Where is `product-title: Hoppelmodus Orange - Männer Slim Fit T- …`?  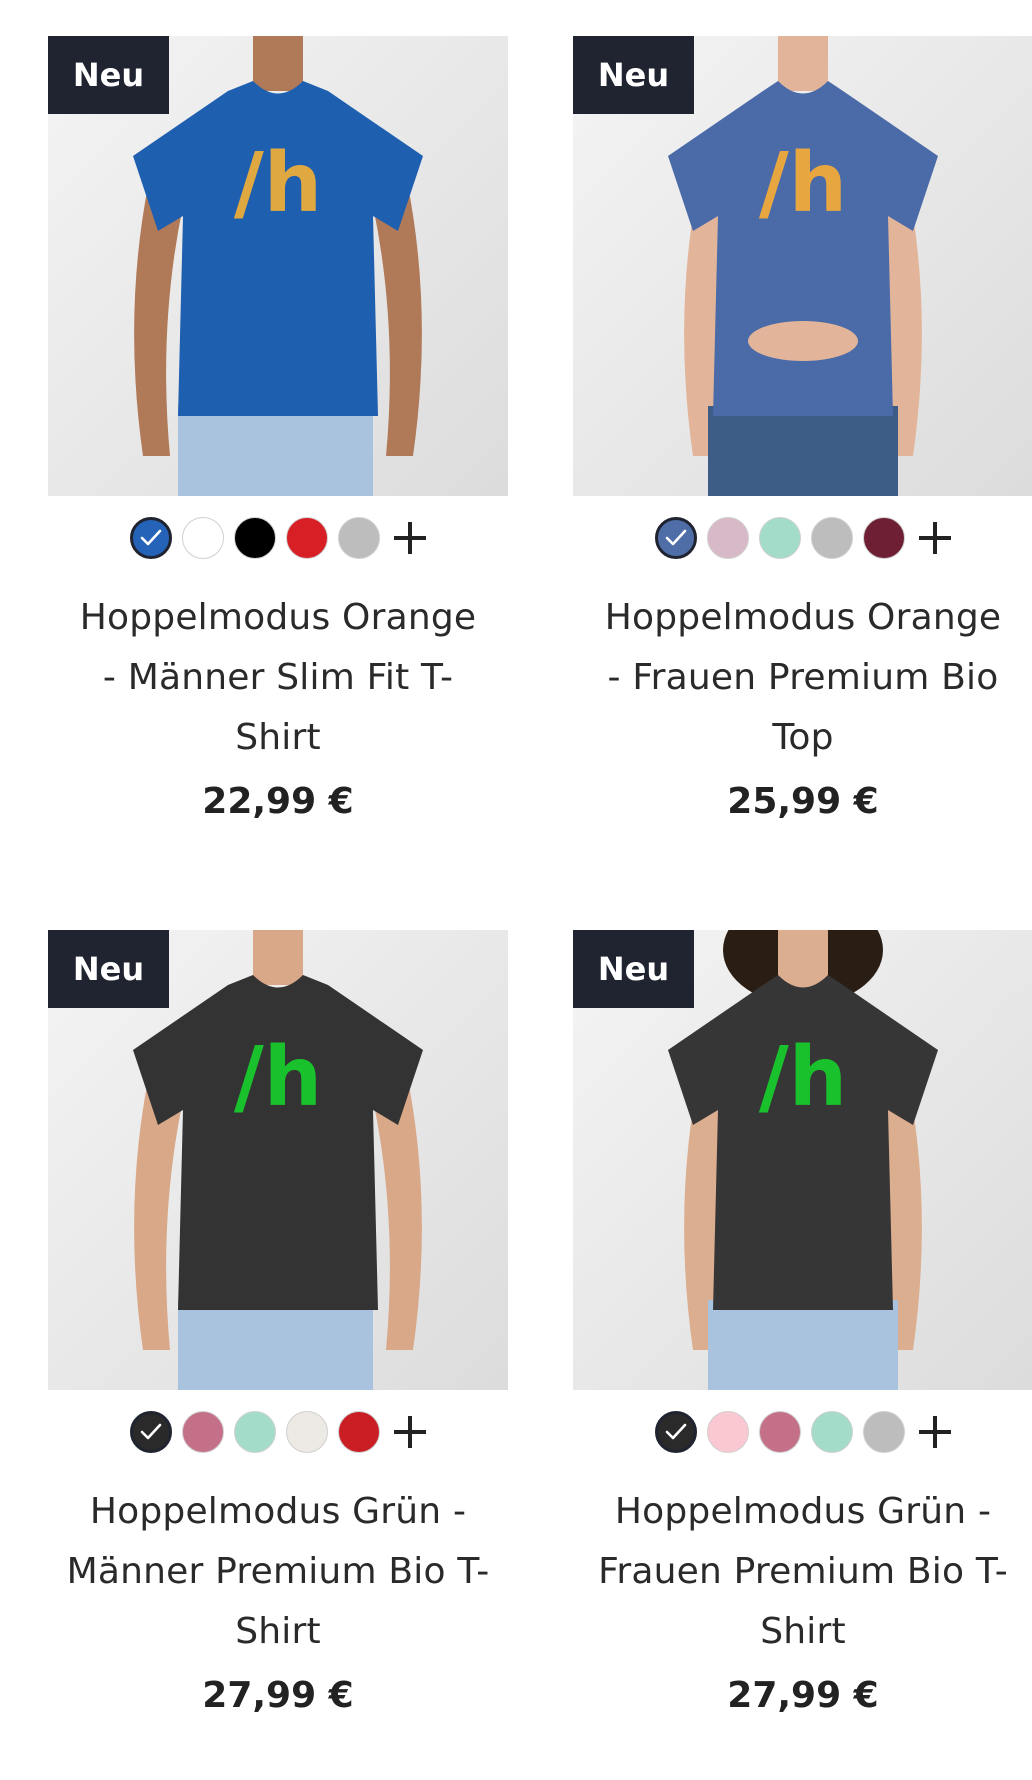 product-title: Hoppelmodus Orange - Männer Slim Fit T- … is located at coordinates (278, 678).